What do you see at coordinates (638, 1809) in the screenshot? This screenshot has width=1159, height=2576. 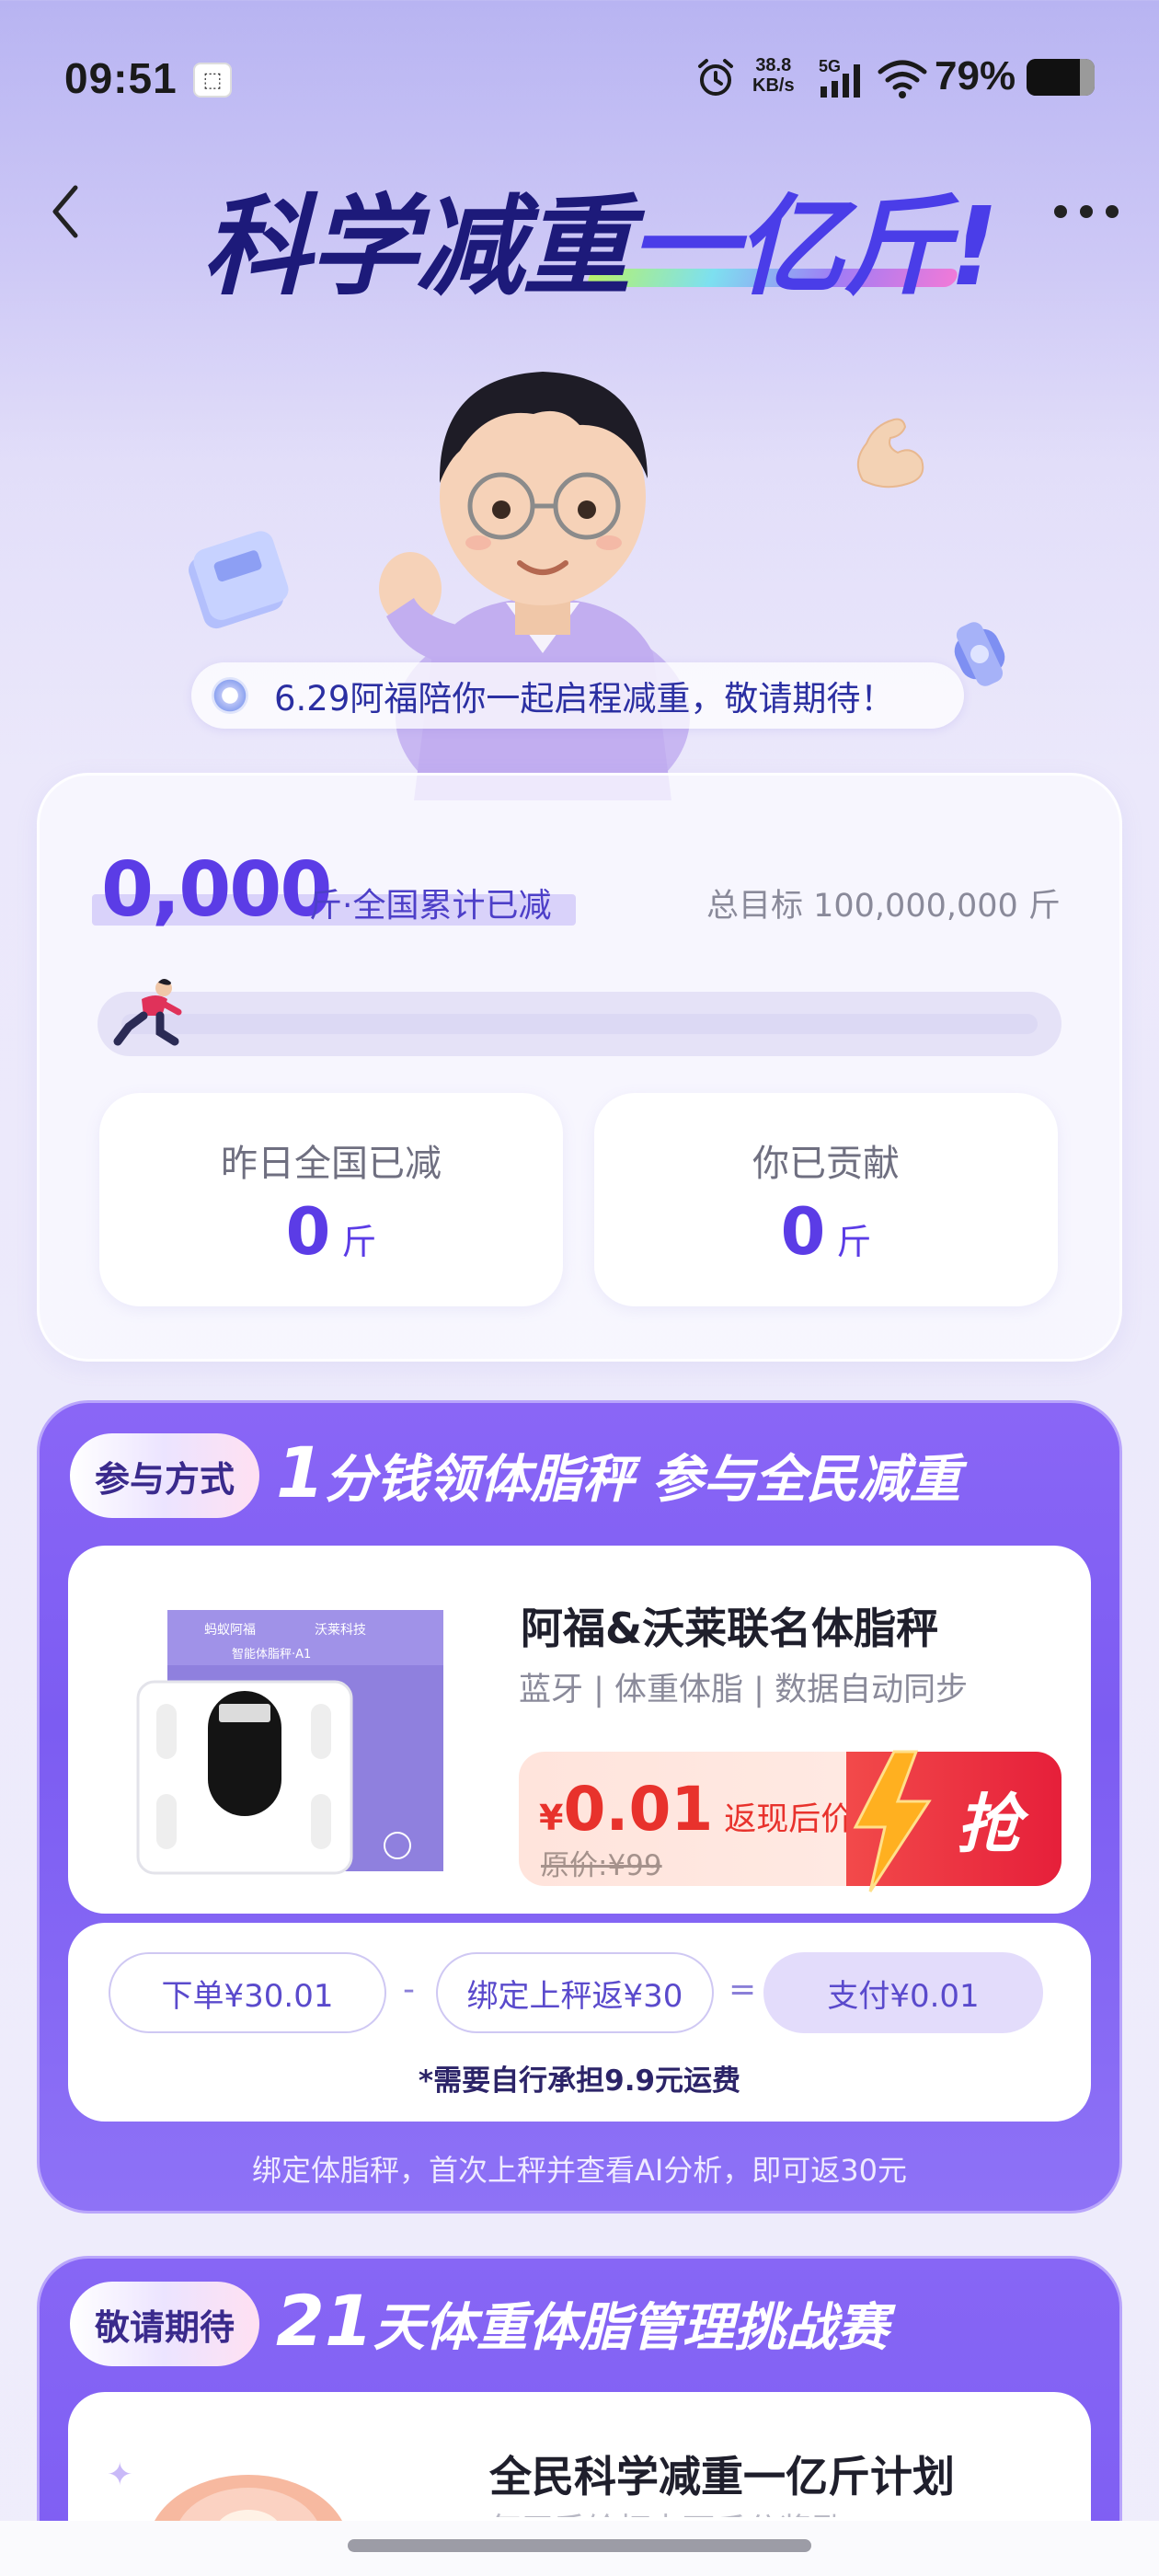 I see `price-value: 0.01` at bounding box center [638, 1809].